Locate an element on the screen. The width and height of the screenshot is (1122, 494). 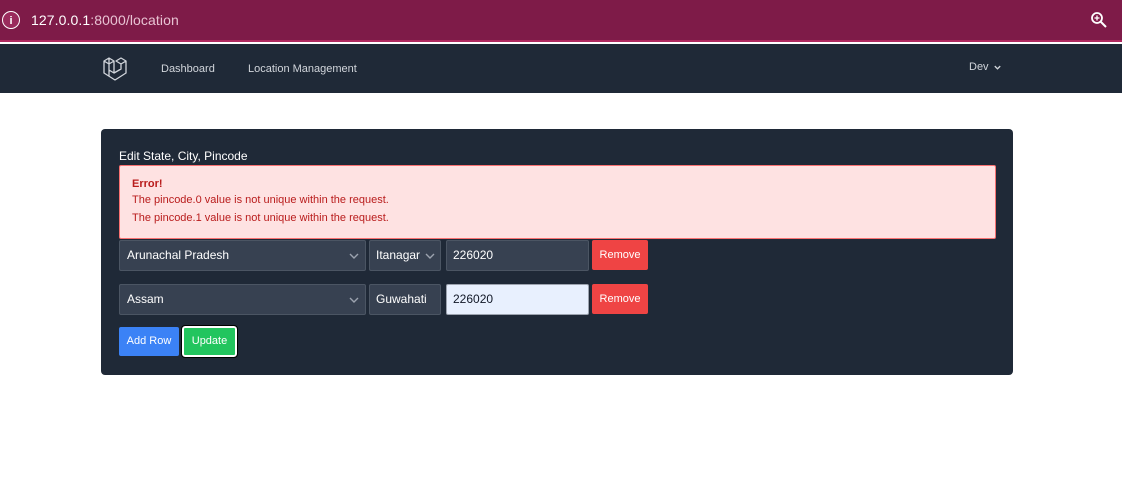
url-field: 127.0.0.1:8000/location is located at coordinates (105, 20).